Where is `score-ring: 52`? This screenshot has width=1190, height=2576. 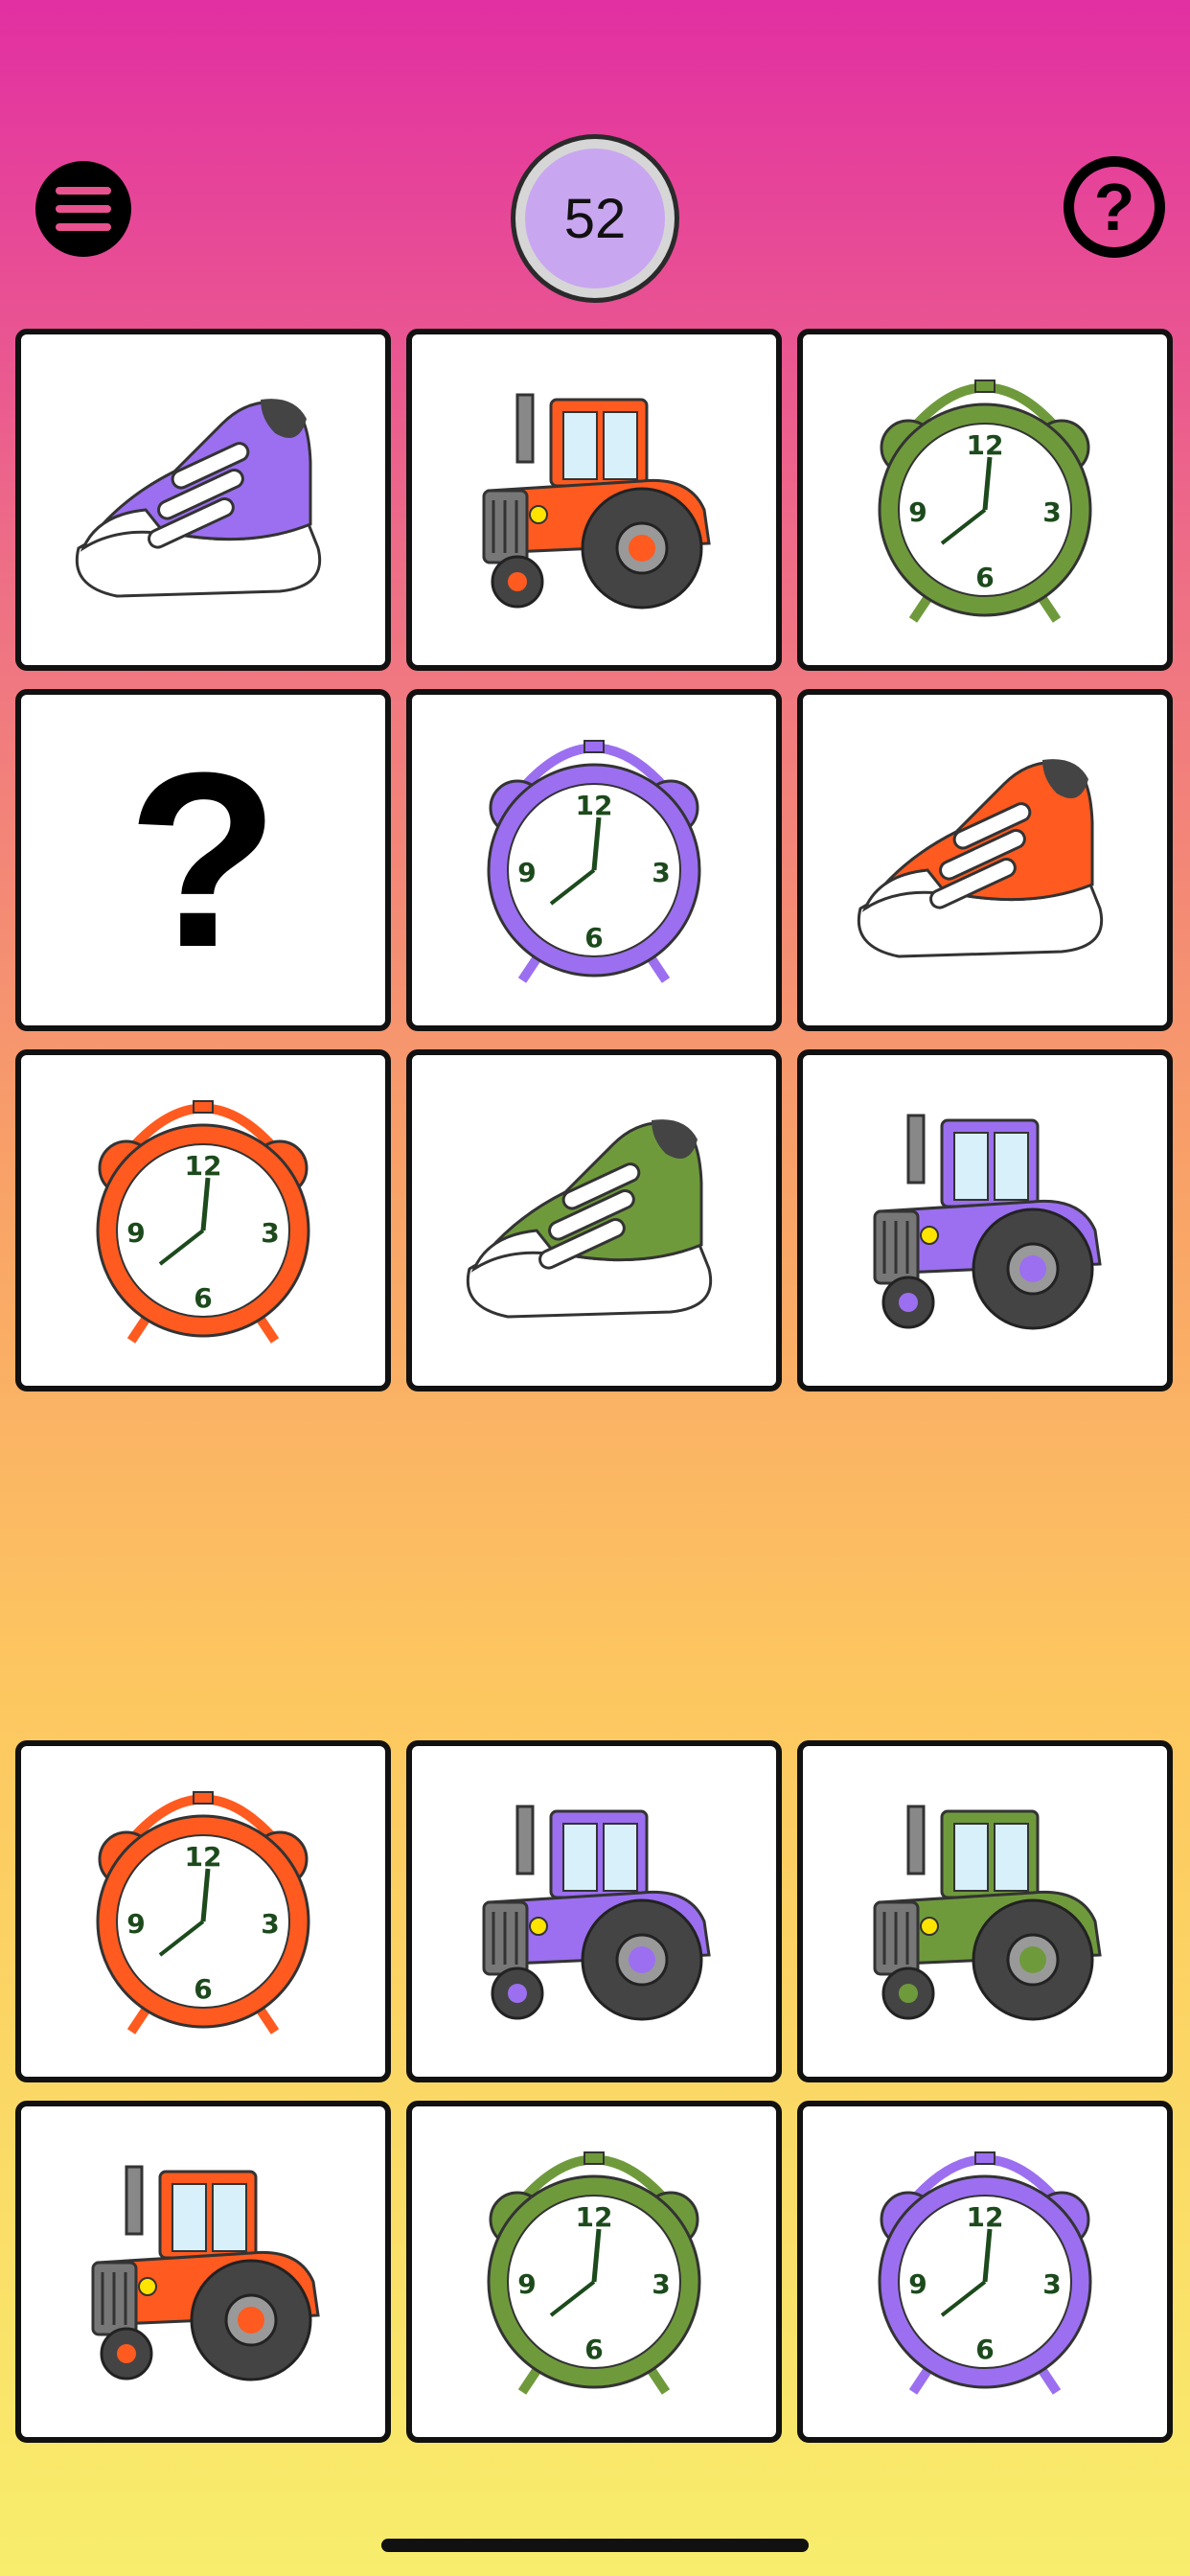
score-ring: 52 is located at coordinates (595, 218).